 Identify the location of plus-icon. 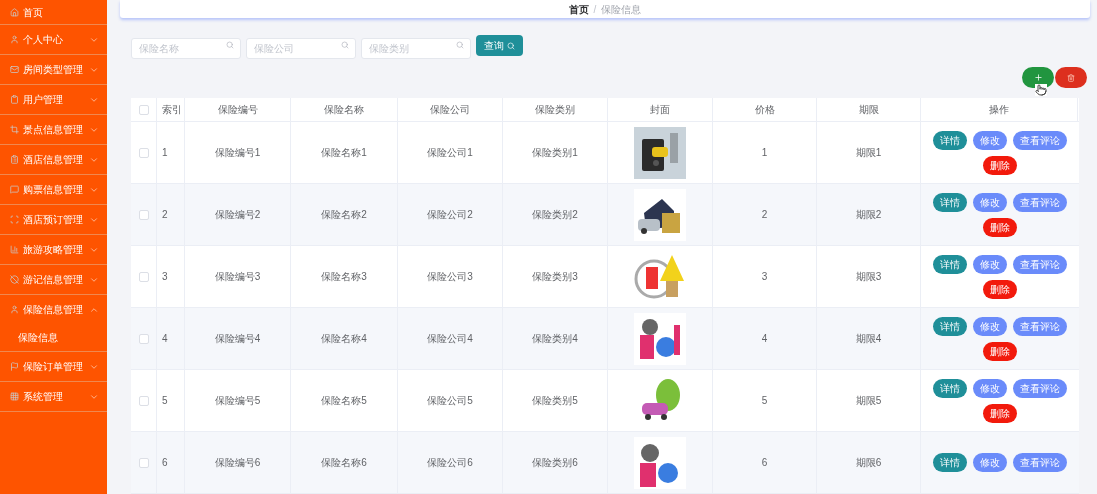
(1038, 77).